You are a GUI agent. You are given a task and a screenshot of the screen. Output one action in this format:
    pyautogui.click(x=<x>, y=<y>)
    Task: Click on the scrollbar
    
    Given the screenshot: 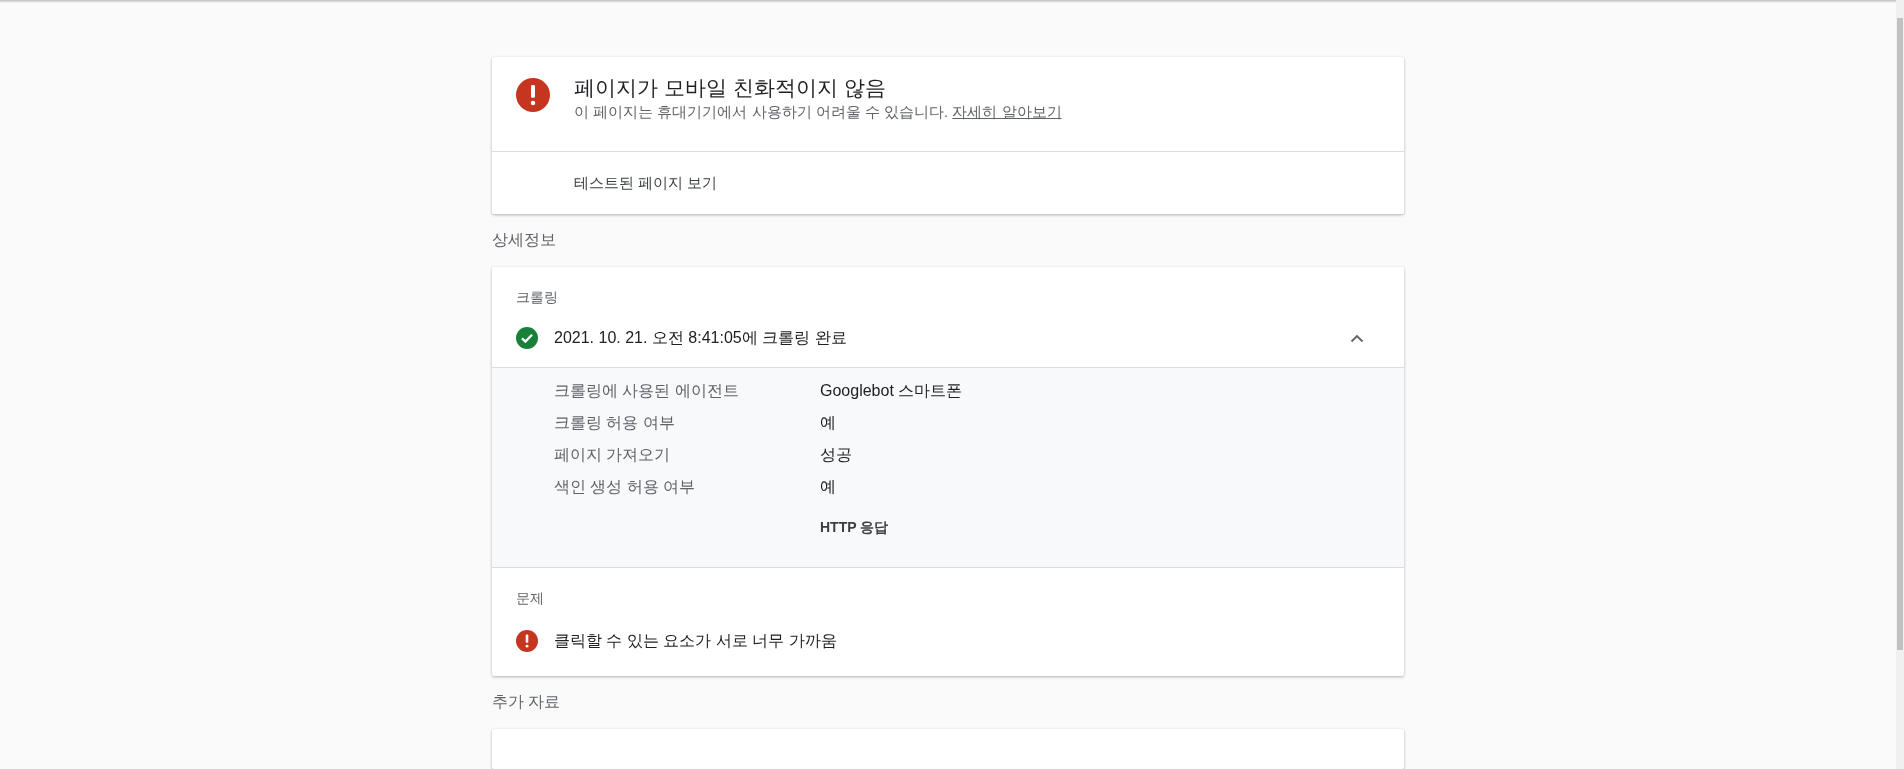 What is the action you would take?
    pyautogui.click(x=1900, y=384)
    